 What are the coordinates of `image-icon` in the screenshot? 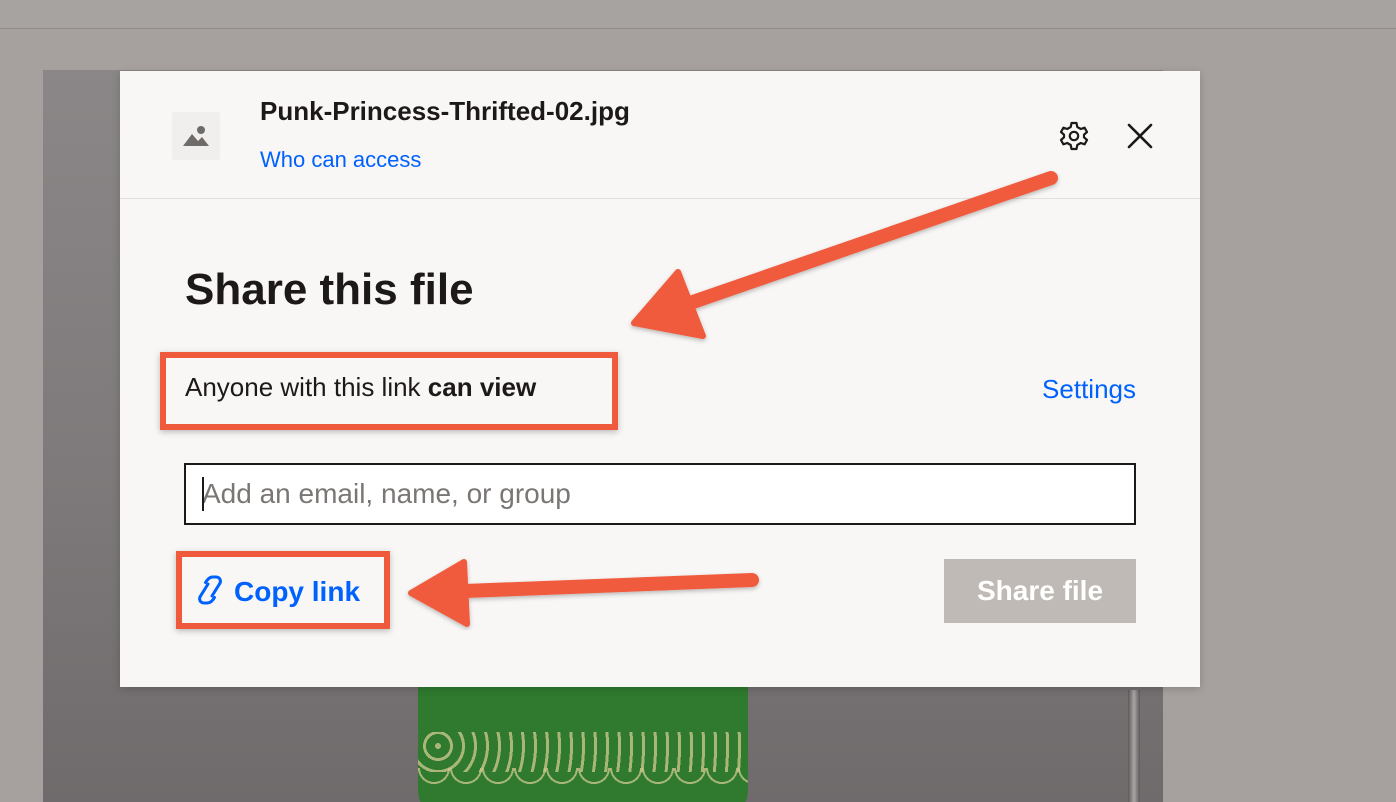 It's located at (196, 136).